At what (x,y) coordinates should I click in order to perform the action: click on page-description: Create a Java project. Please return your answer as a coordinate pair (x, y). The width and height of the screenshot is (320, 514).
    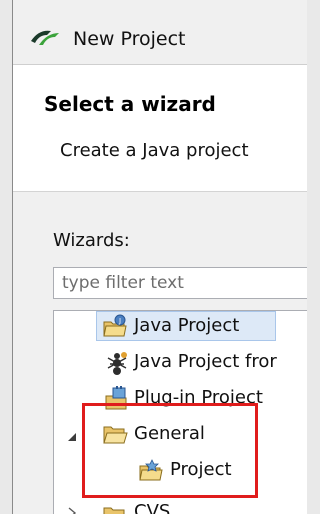
    Looking at the image, I should click on (154, 150).